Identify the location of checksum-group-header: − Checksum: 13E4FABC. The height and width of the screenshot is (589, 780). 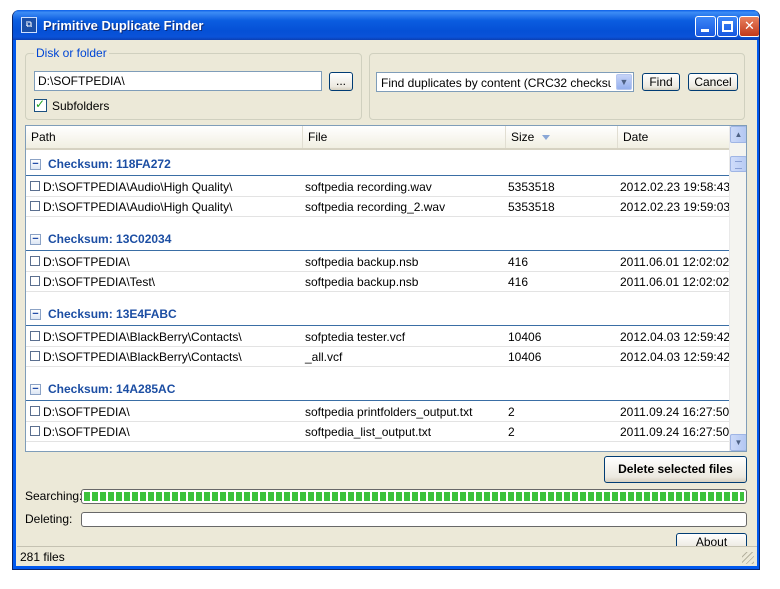
(377, 315).